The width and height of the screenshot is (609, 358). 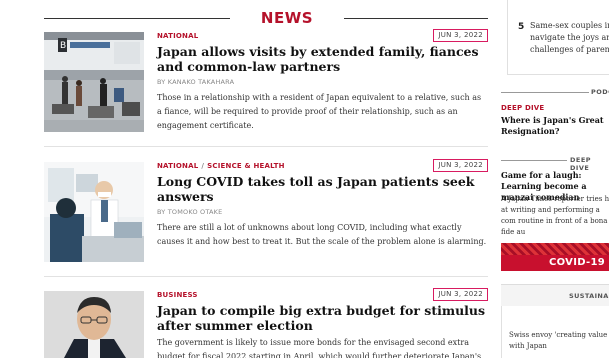 What do you see at coordinates (63, 46) in the screenshot?
I see `svg-text: B` at bounding box center [63, 46].